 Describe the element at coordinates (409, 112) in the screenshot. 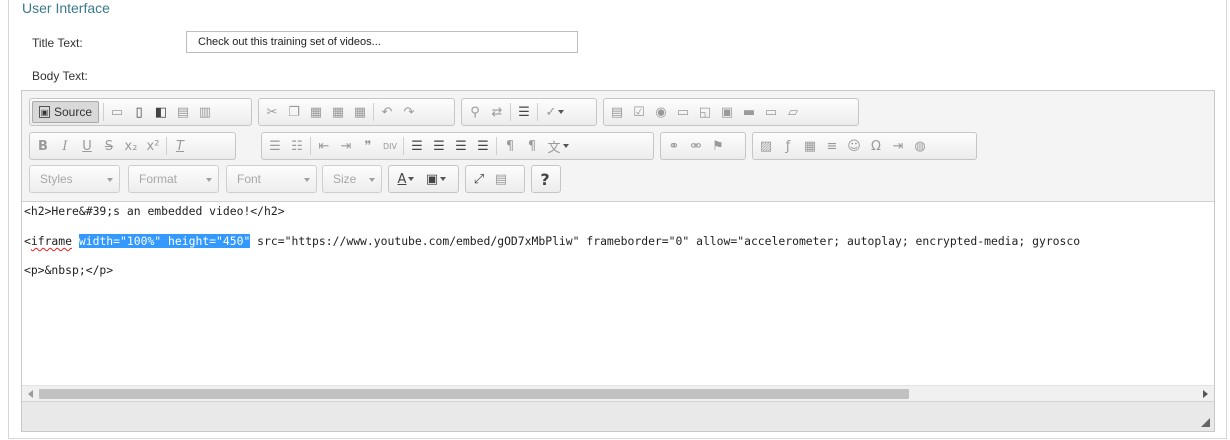

I see `redo-icon: ↷` at that location.